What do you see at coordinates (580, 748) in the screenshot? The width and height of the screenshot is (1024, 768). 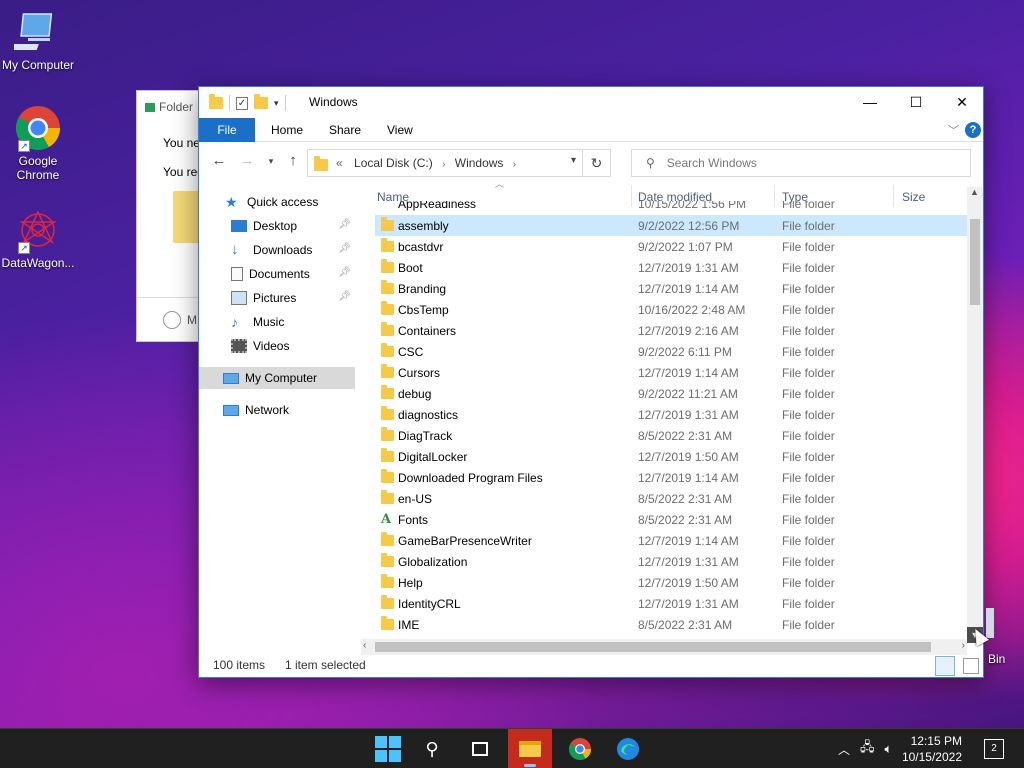 I see `taskbar-chrome` at bounding box center [580, 748].